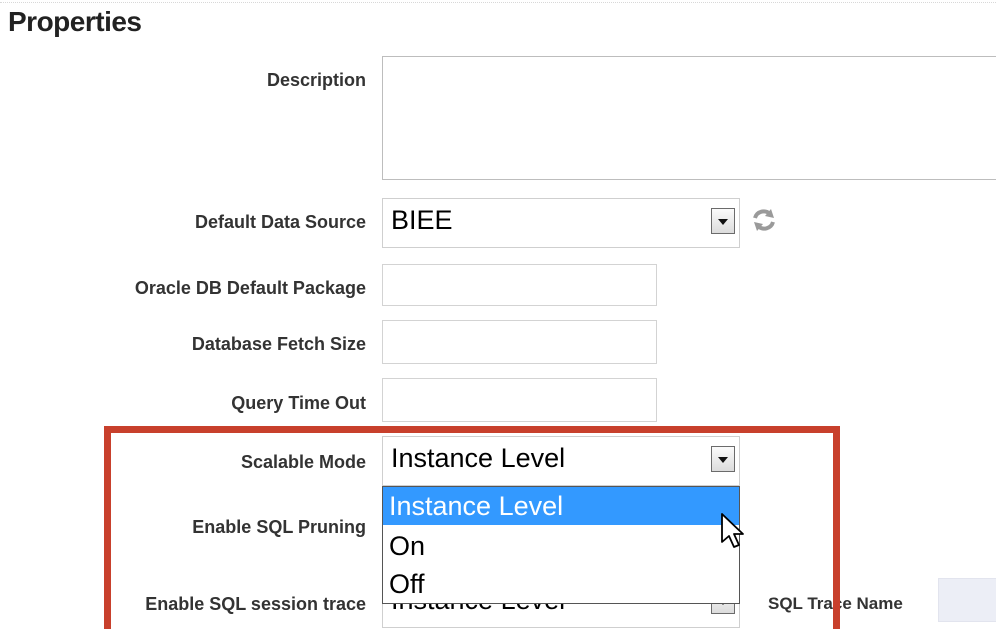  What do you see at coordinates (764, 220) in the screenshot?
I see `refresh-icon` at bounding box center [764, 220].